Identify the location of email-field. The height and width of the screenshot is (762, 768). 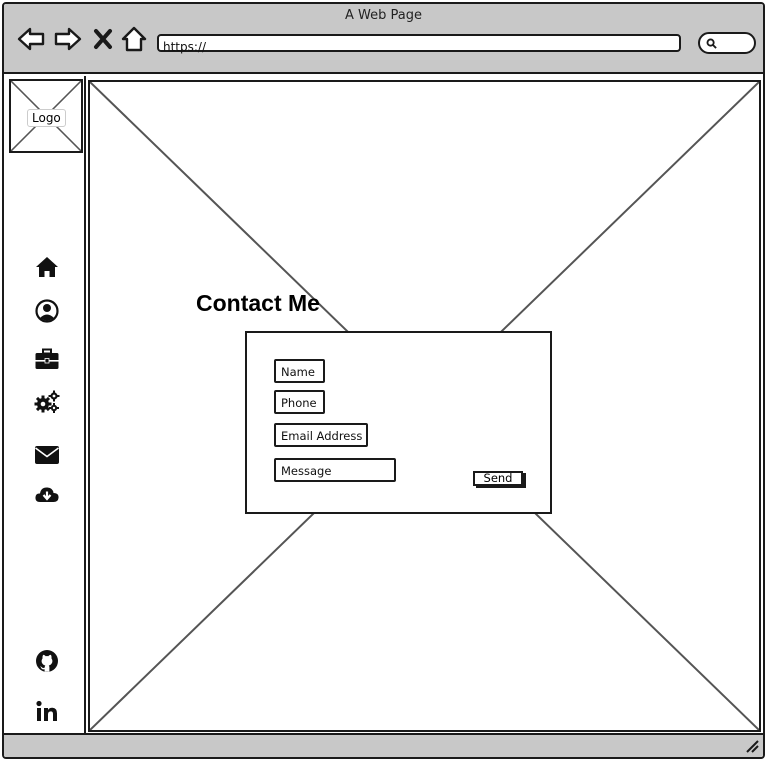
(321, 435).